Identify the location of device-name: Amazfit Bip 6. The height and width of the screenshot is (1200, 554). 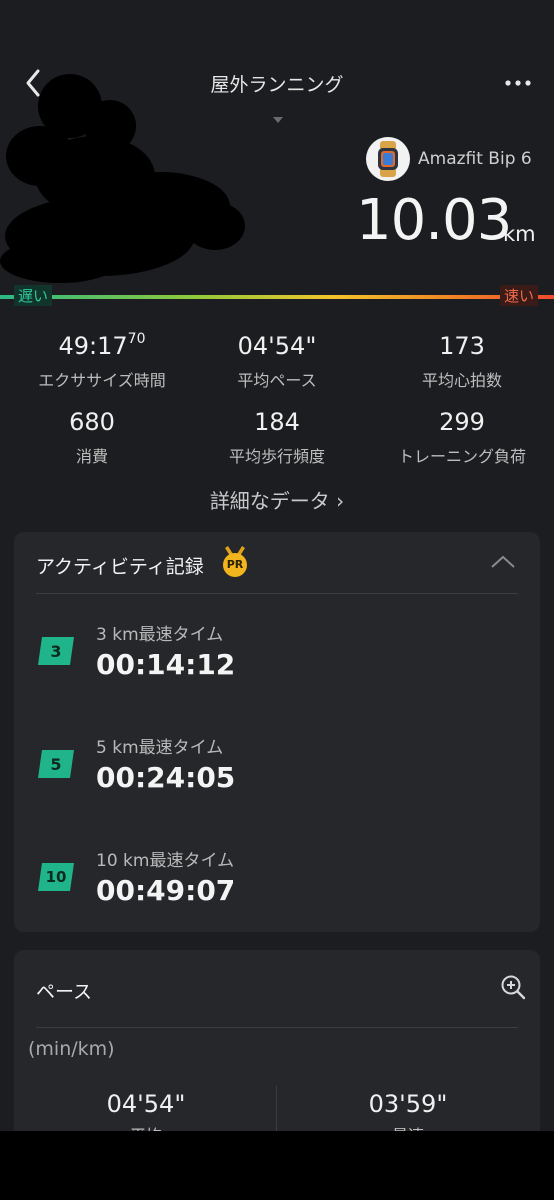
(475, 159).